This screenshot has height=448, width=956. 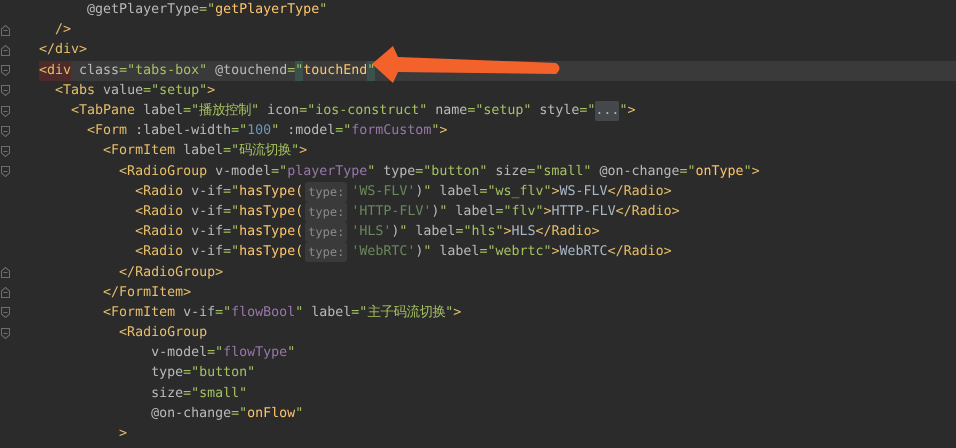 I want to click on code-line: >, so click(x=123, y=434).